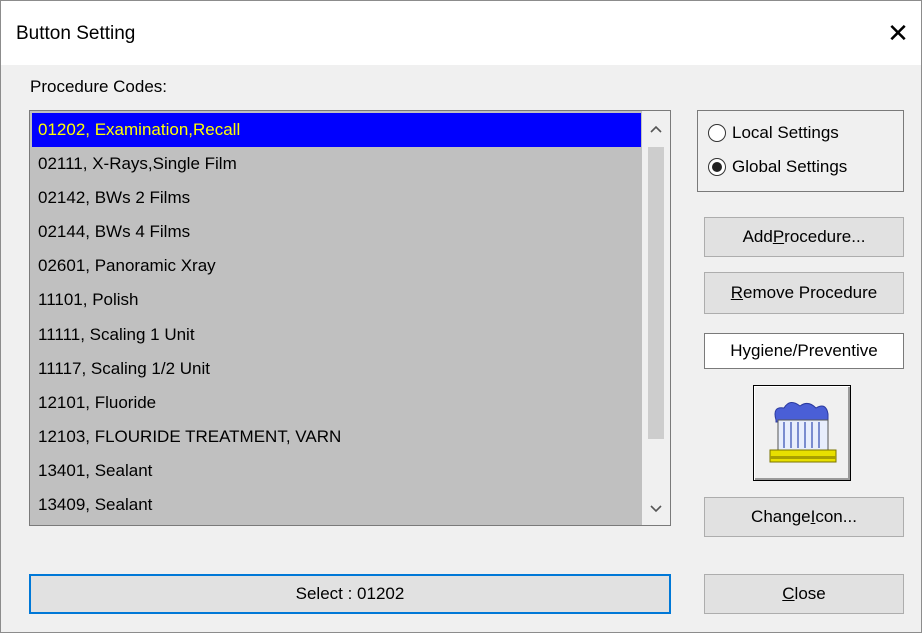  I want to click on toothbrush-icon, so click(803, 432).